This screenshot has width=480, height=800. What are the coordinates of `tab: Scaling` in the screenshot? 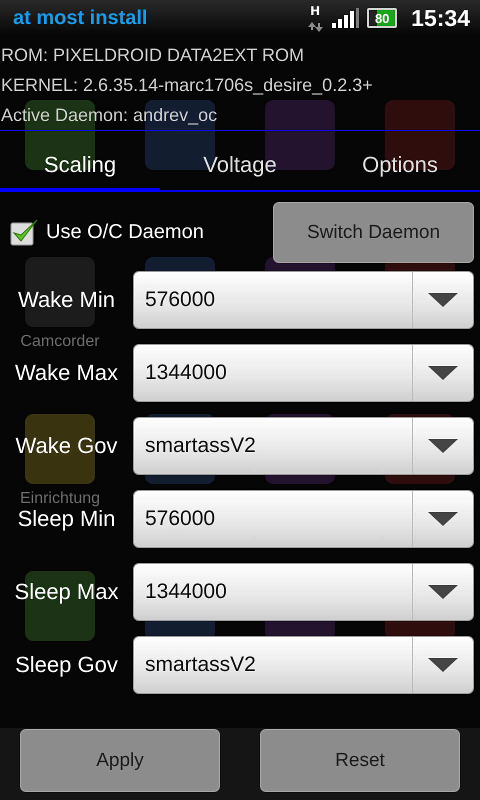 It's located at (80, 164).